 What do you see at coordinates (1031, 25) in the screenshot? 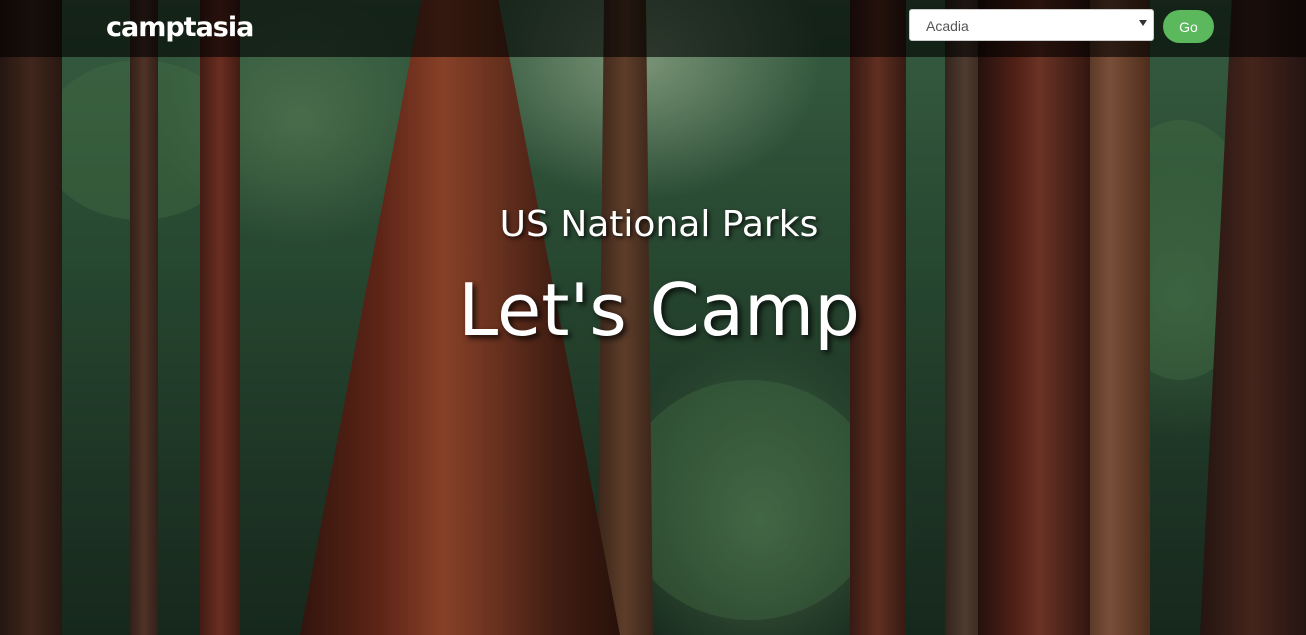
I see `park-select: Acadia` at bounding box center [1031, 25].